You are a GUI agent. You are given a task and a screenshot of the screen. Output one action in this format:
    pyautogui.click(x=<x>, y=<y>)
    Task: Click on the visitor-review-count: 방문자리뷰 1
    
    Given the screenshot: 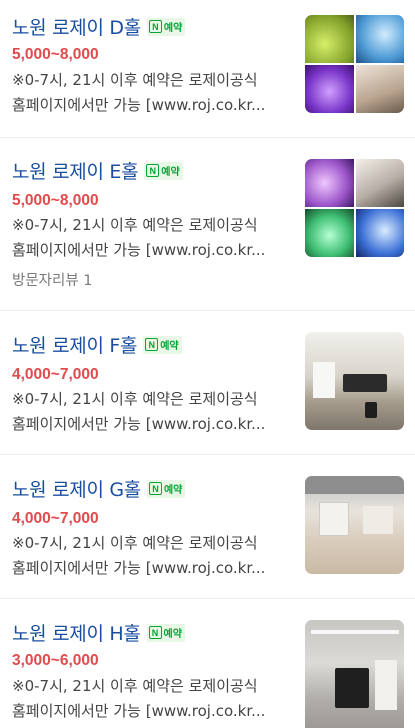 What is the action you would take?
    pyautogui.click(x=52, y=279)
    